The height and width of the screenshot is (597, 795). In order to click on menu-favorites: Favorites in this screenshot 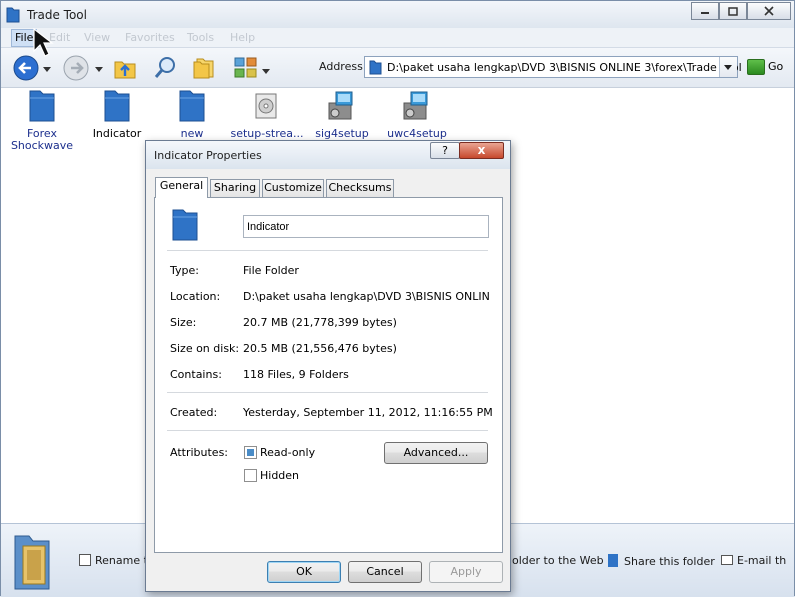, I will do `click(150, 37)`.